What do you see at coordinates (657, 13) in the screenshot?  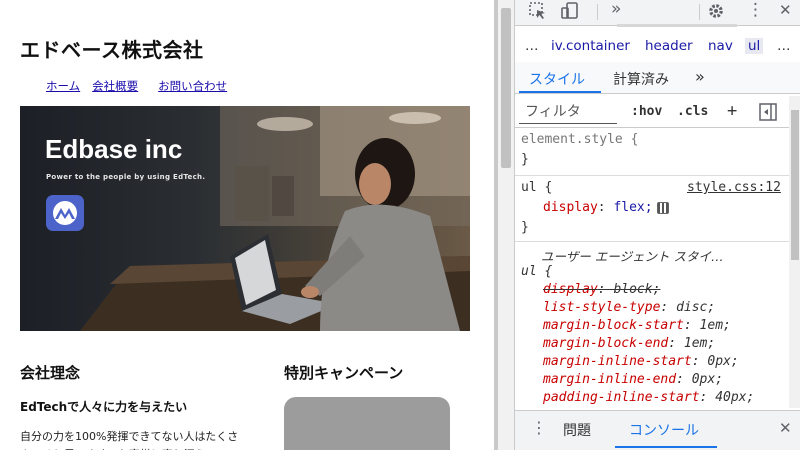 I see `devtools-toolbar: » ⋮ ✕` at bounding box center [657, 13].